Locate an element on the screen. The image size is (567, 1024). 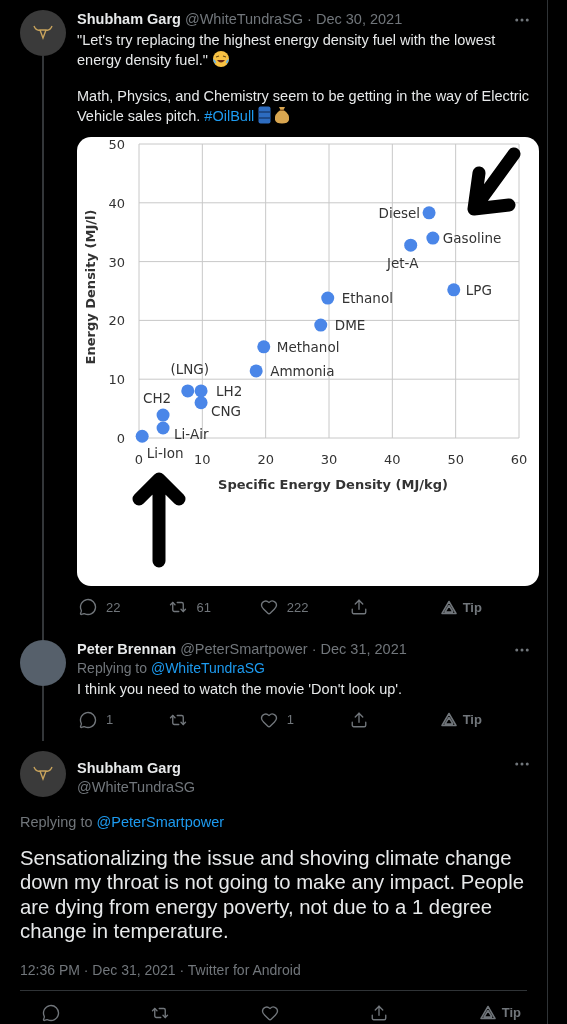
x-tick-label: 10 is located at coordinates (202, 459).